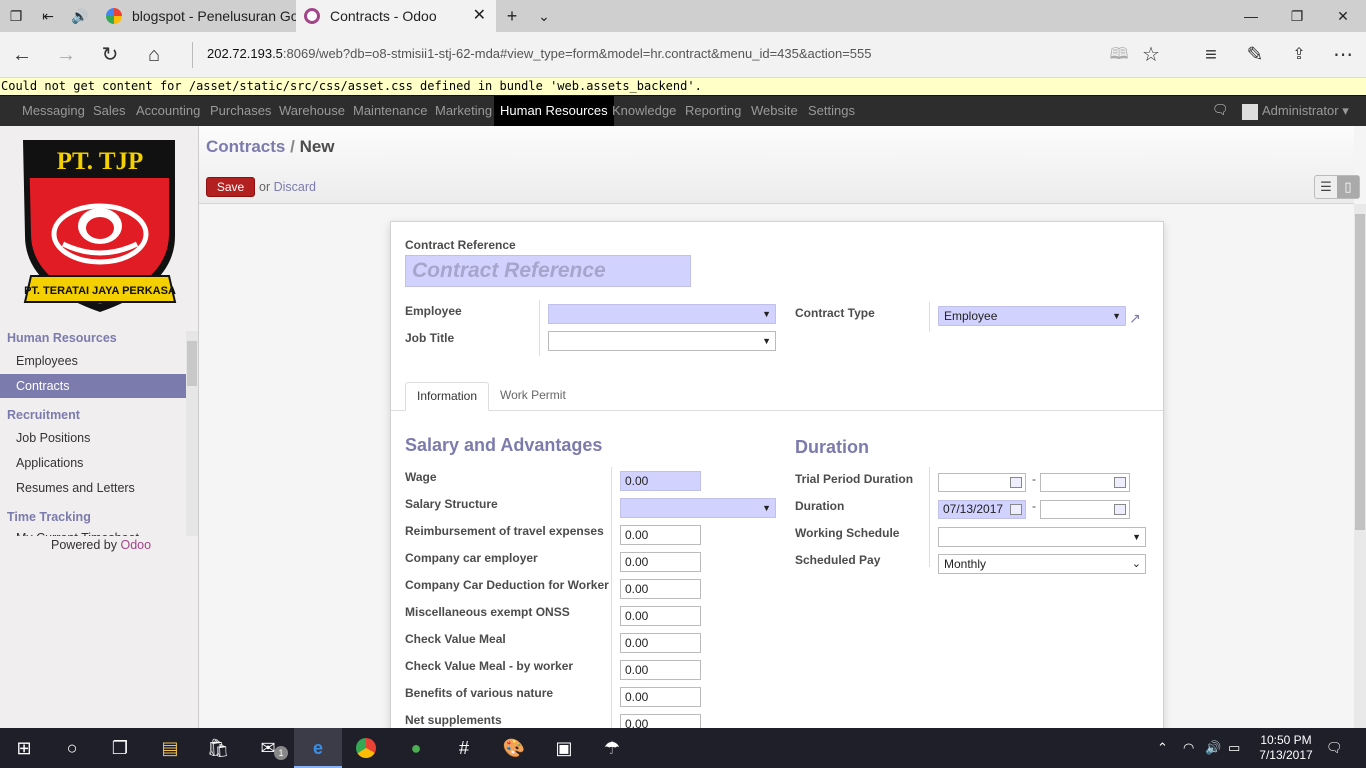 This screenshot has width=1366, height=768. What do you see at coordinates (120, 748) in the screenshot?
I see `task-view-icon: ❐` at bounding box center [120, 748].